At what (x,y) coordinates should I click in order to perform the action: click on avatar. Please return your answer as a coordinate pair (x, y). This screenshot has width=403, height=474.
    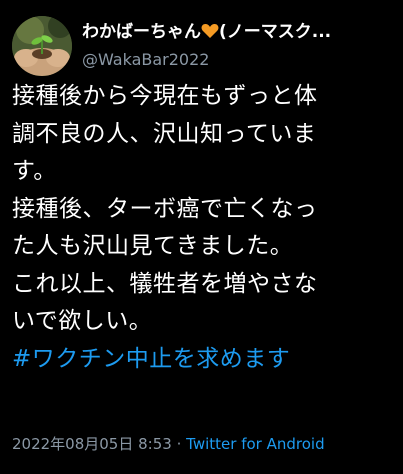
    Looking at the image, I should click on (42, 46).